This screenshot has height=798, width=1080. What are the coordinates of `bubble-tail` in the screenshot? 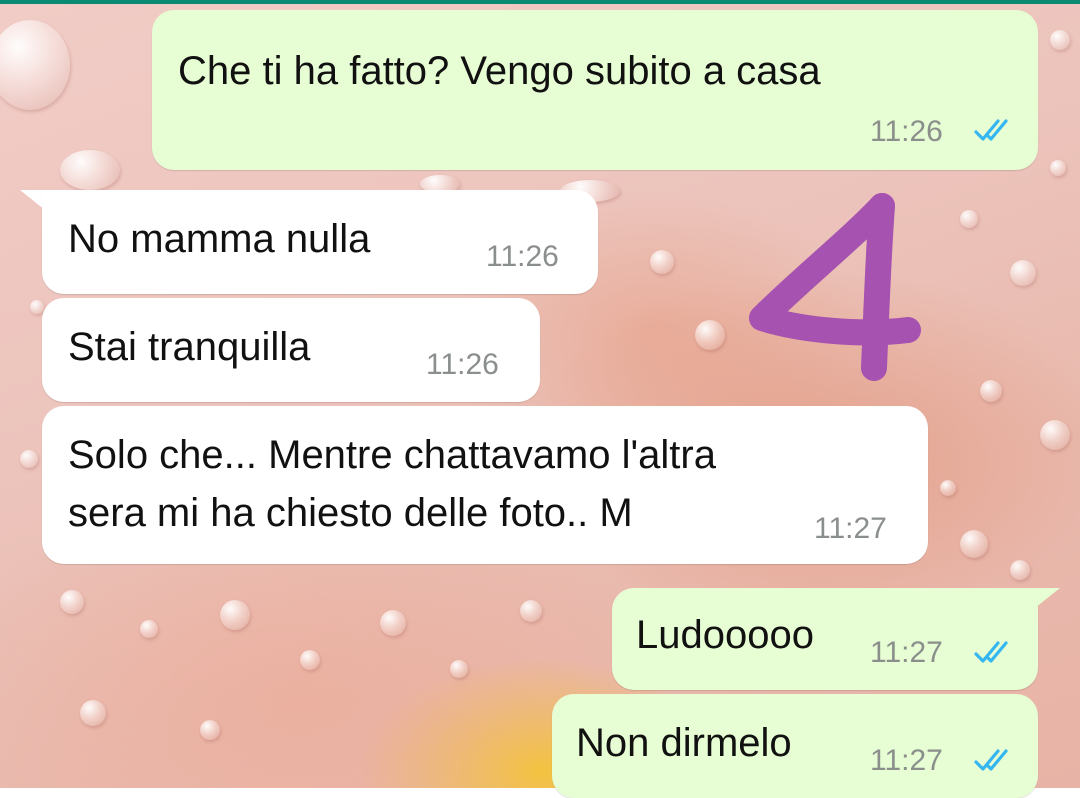 It's located at (1045, 600).